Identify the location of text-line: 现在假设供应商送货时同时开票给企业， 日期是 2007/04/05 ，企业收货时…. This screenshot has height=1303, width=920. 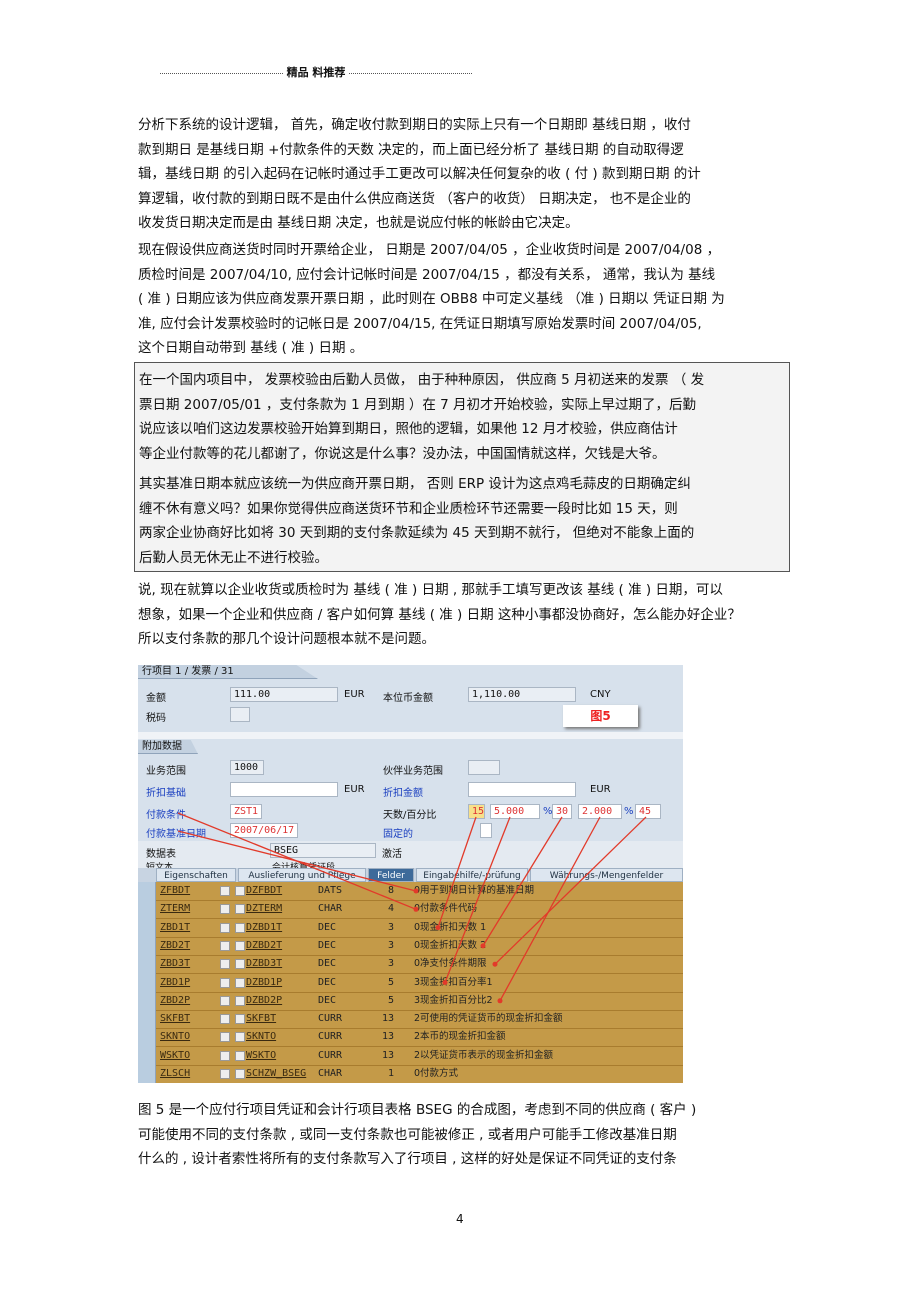
(429, 250).